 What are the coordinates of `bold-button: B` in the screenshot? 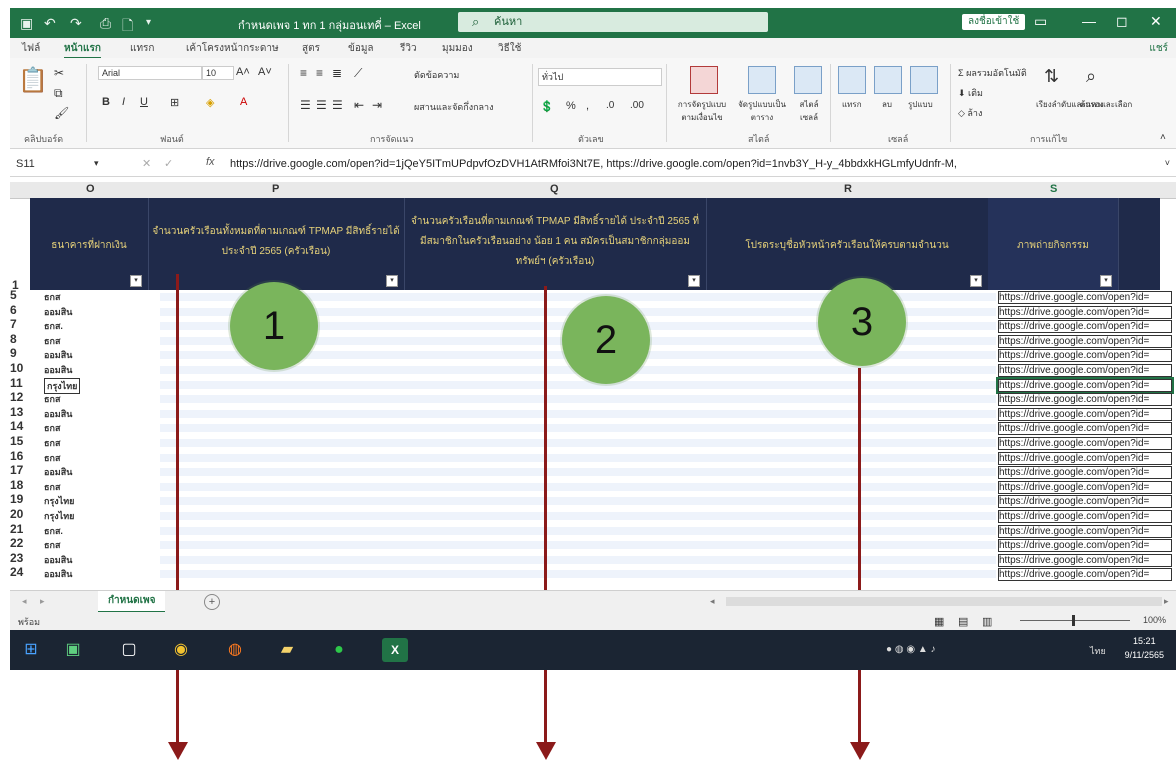 It's located at (106, 102).